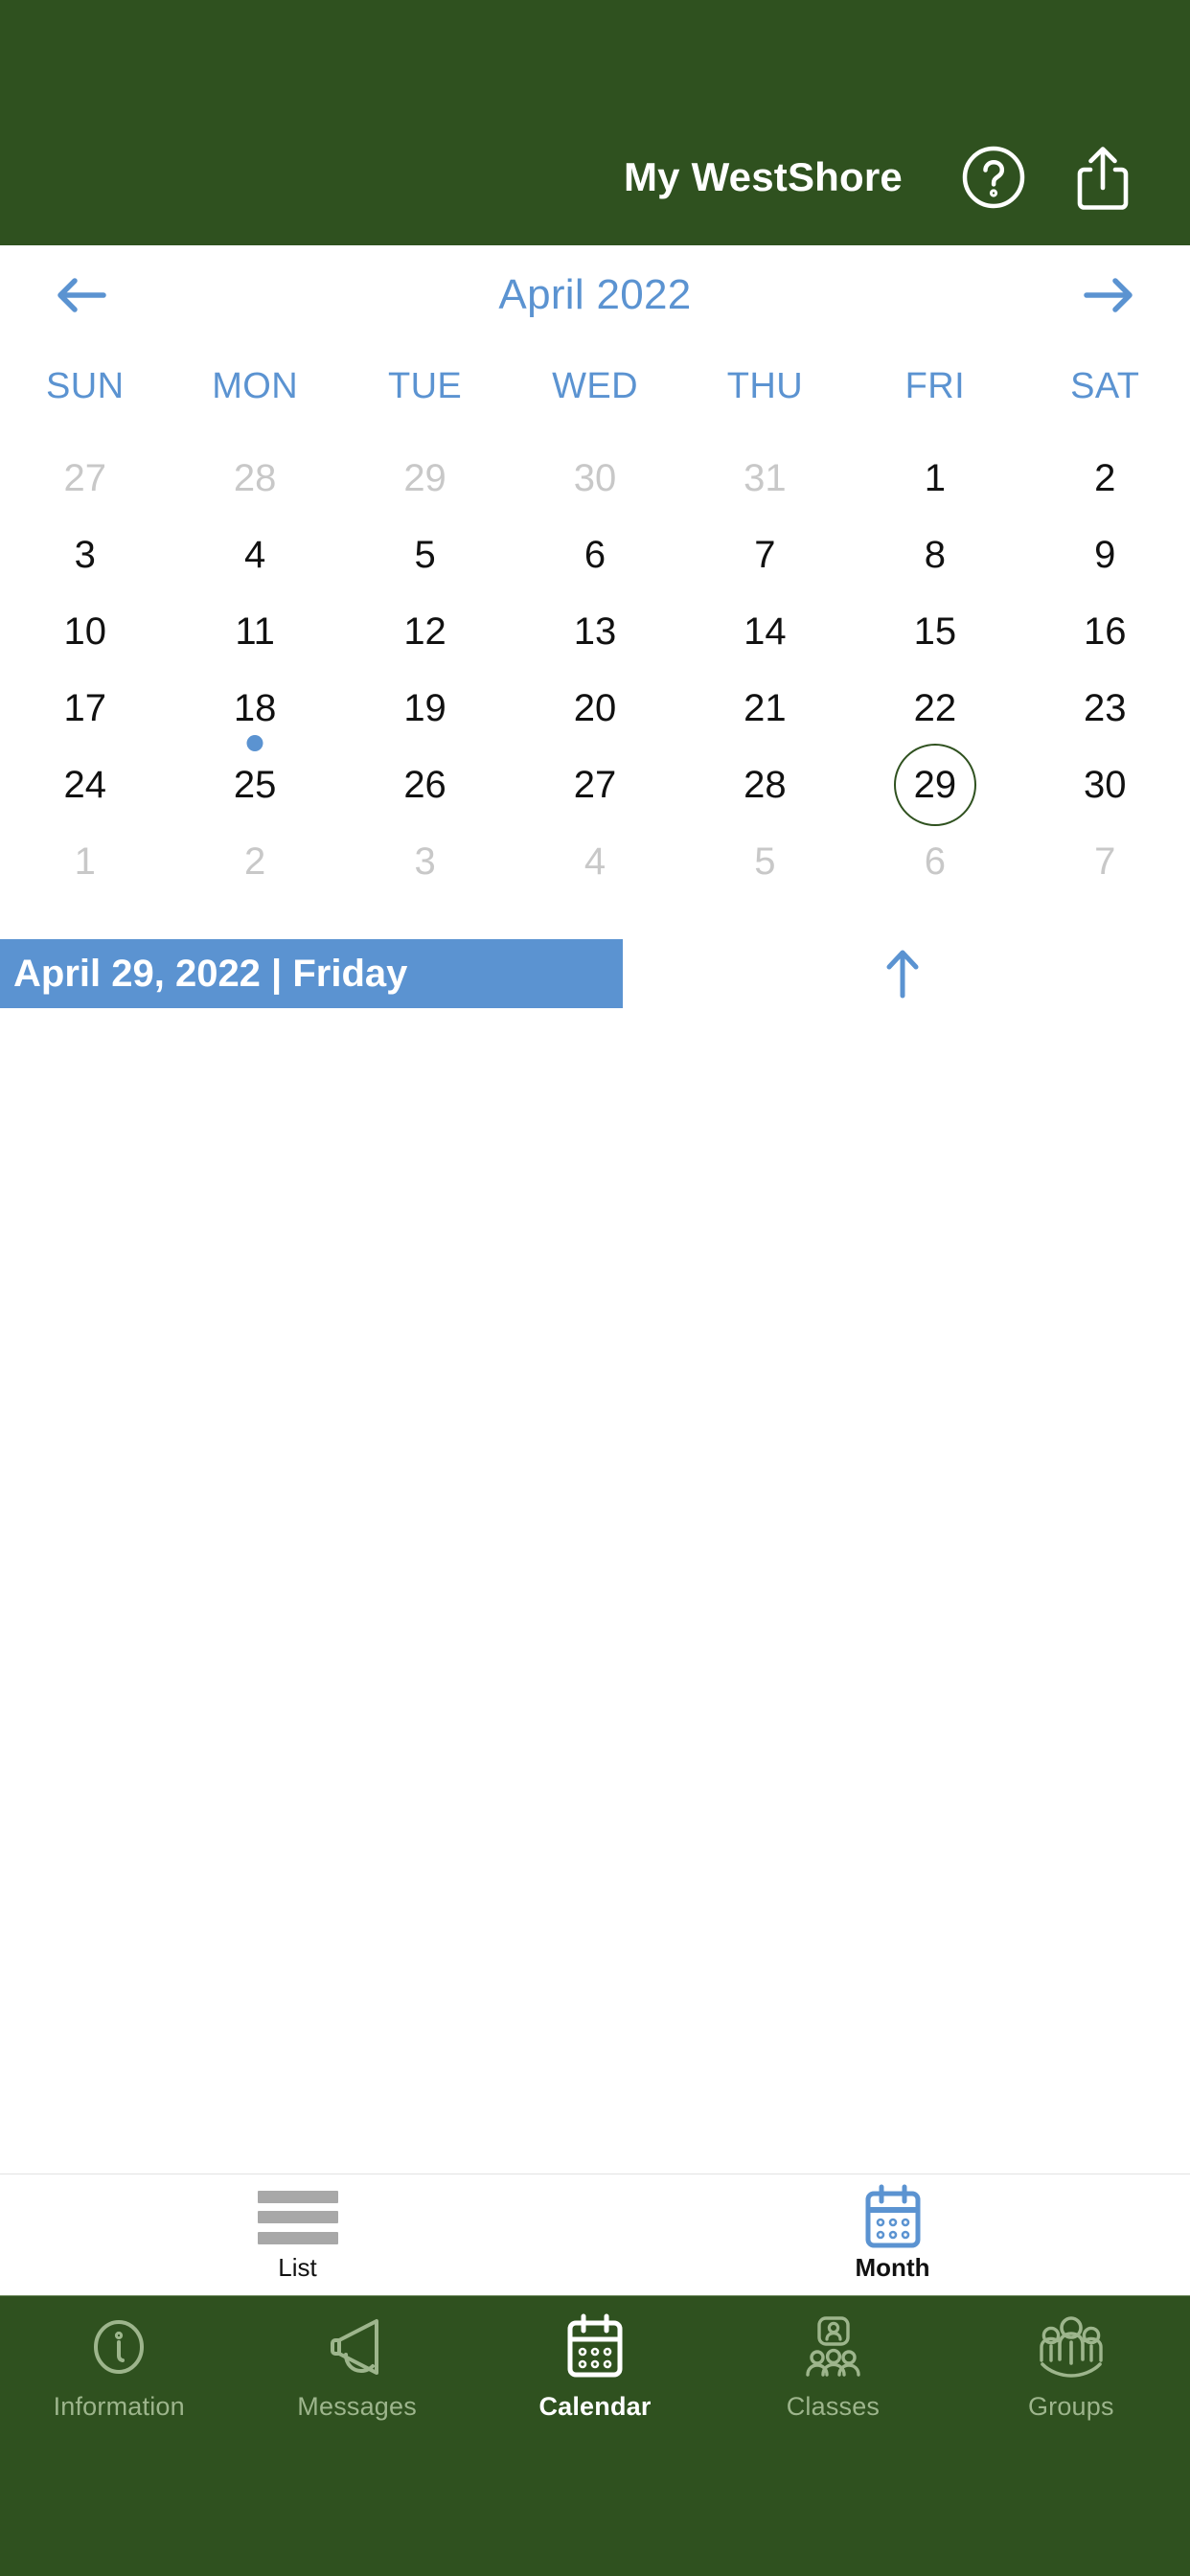 The image size is (1190, 2576). I want to click on calendar-day-cell: 8, so click(935, 555).